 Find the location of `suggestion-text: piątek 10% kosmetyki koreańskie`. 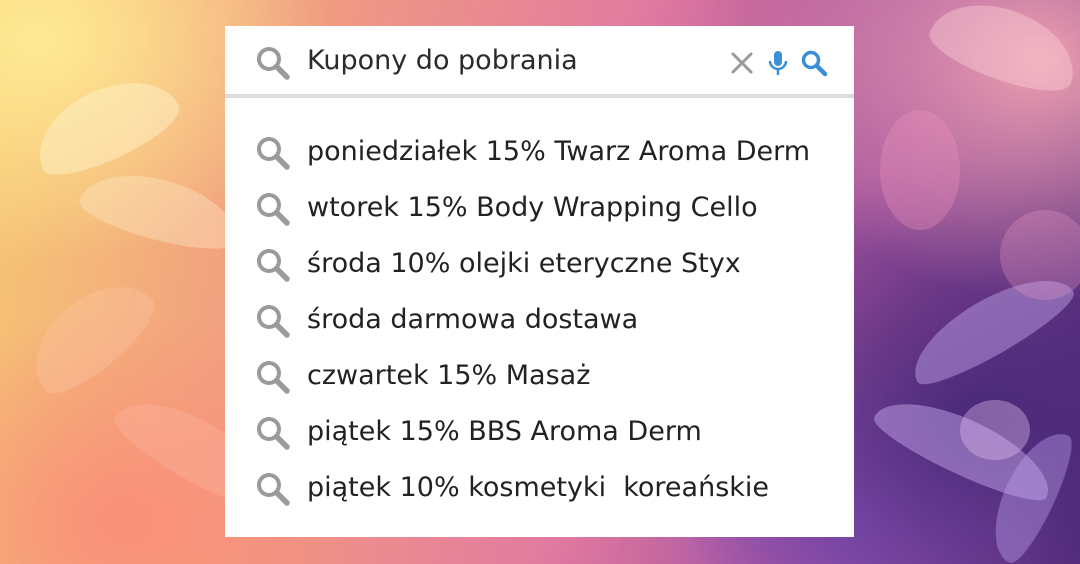

suggestion-text: piątek 10% kosmetyki koreańskie is located at coordinates (538, 487).